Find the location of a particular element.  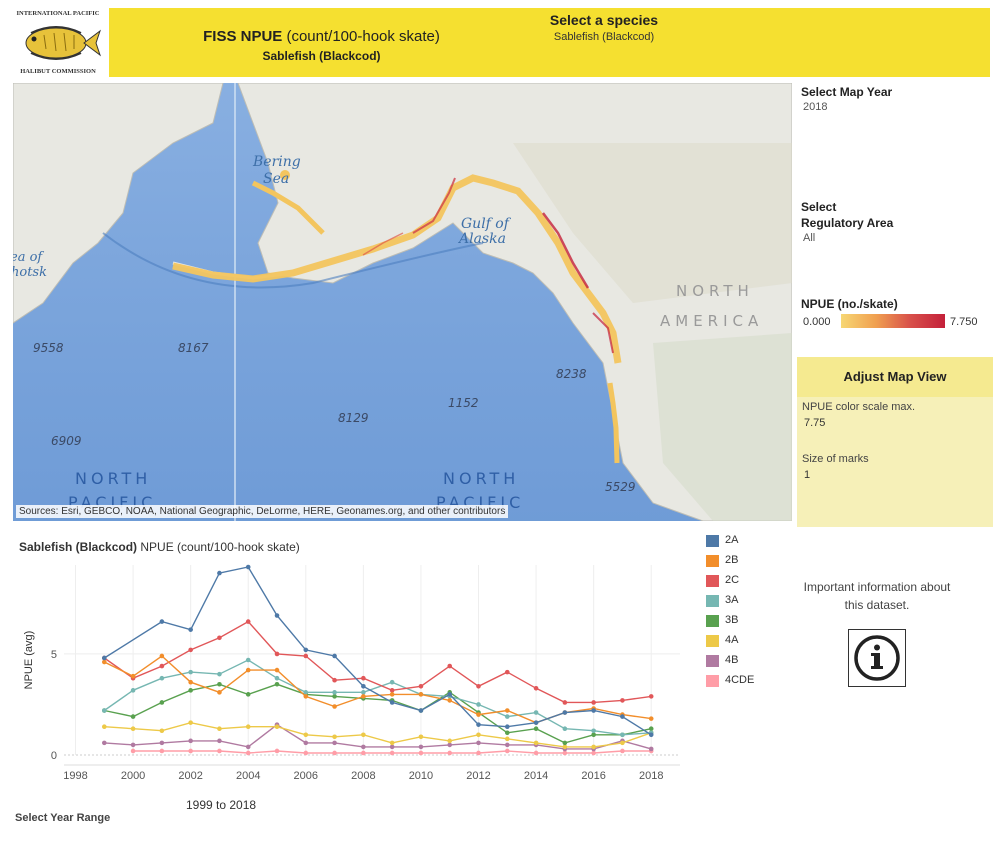

legend-label: 2B is located at coordinates (732, 560).